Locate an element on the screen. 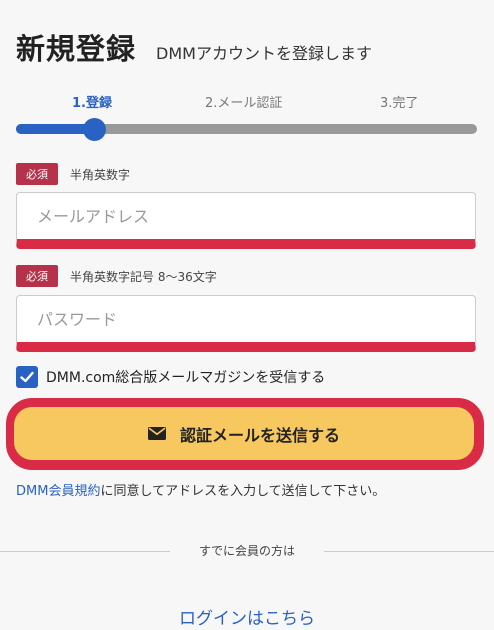 The height and width of the screenshot is (630, 494). email-field is located at coordinates (246, 216).